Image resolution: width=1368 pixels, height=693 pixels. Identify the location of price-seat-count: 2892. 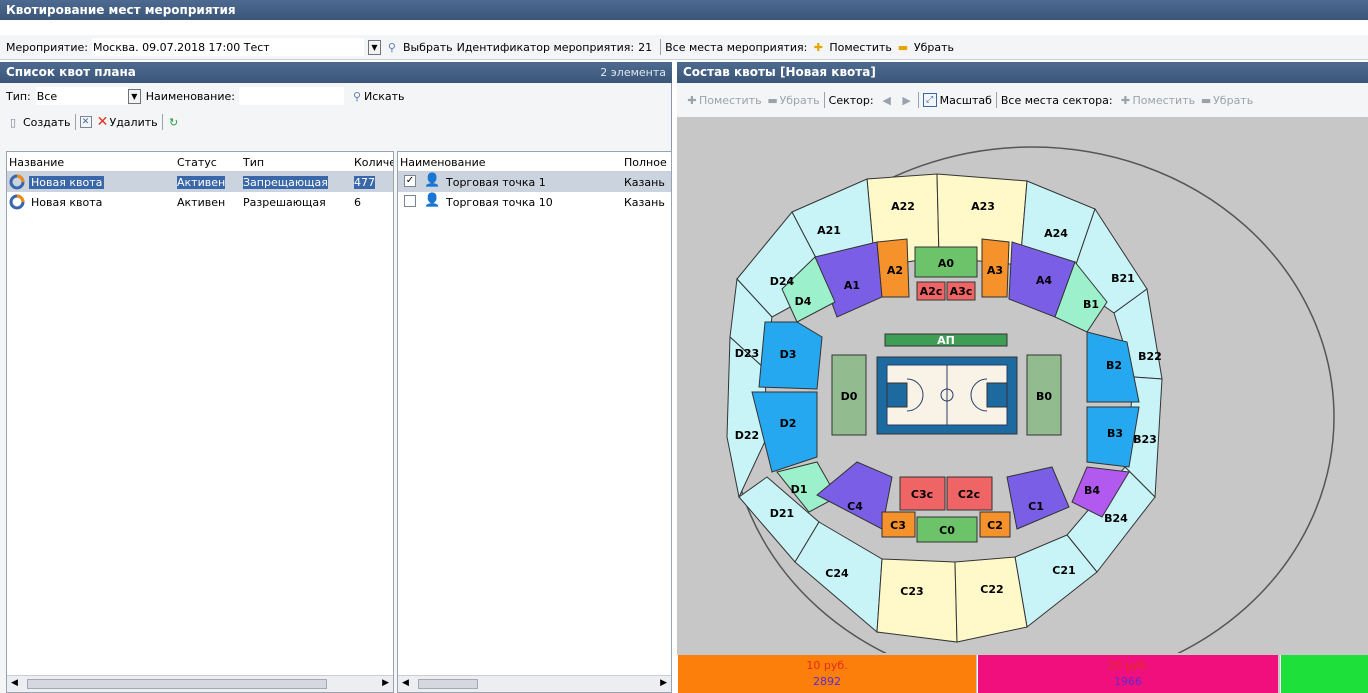
(827, 681).